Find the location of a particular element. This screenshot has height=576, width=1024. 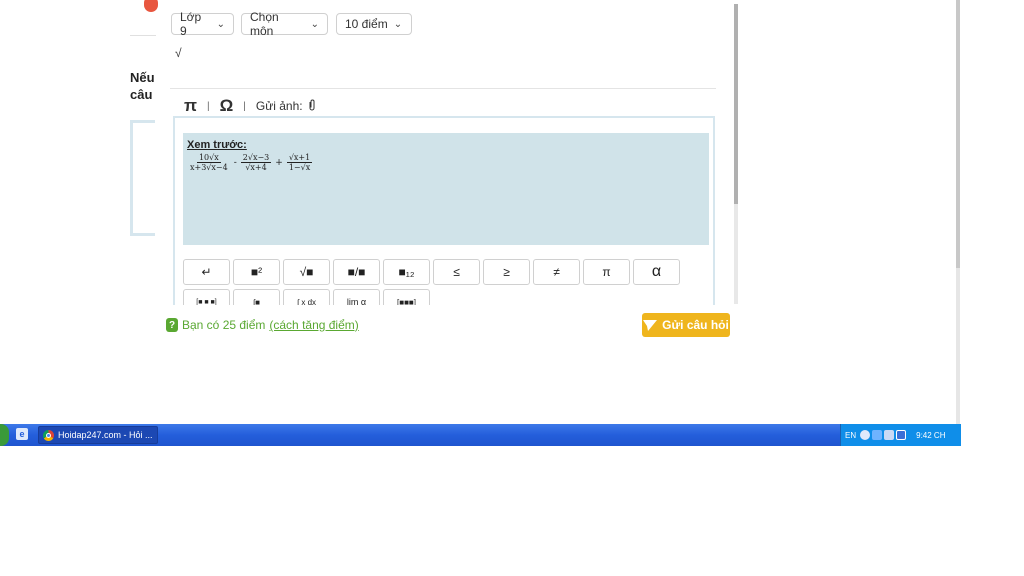

key-integral: ∫ x dx is located at coordinates (306, 297).